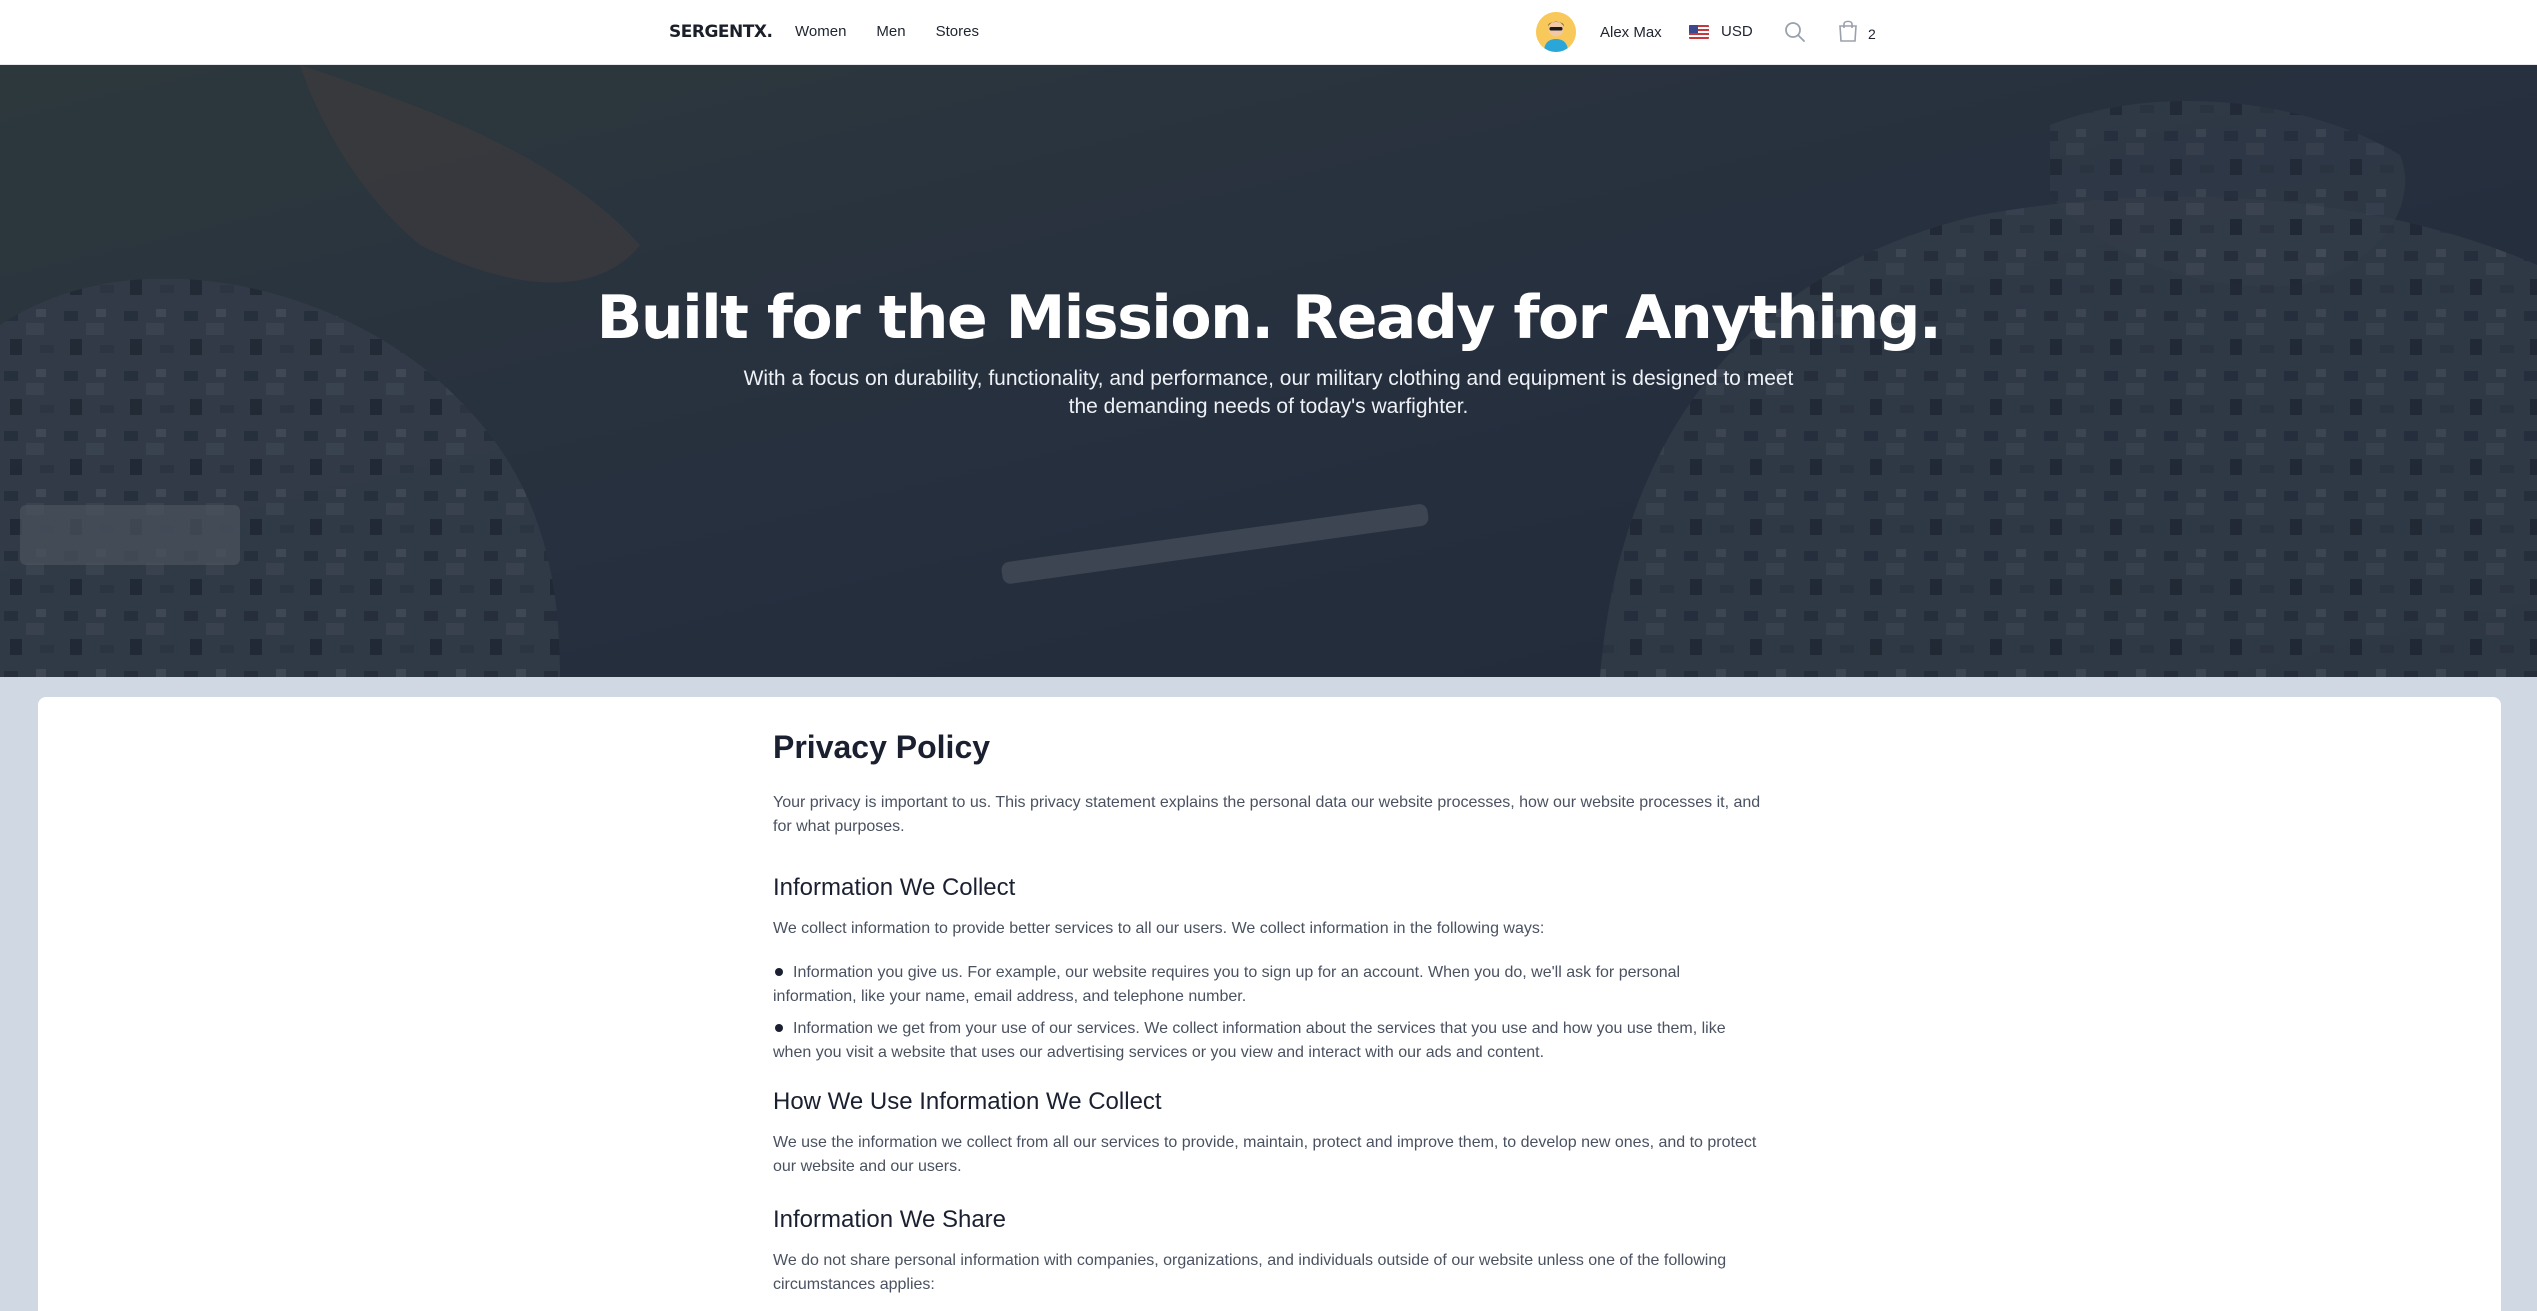  Describe the element at coordinates (820, 32) in the screenshot. I see `nav-women: Women` at that location.